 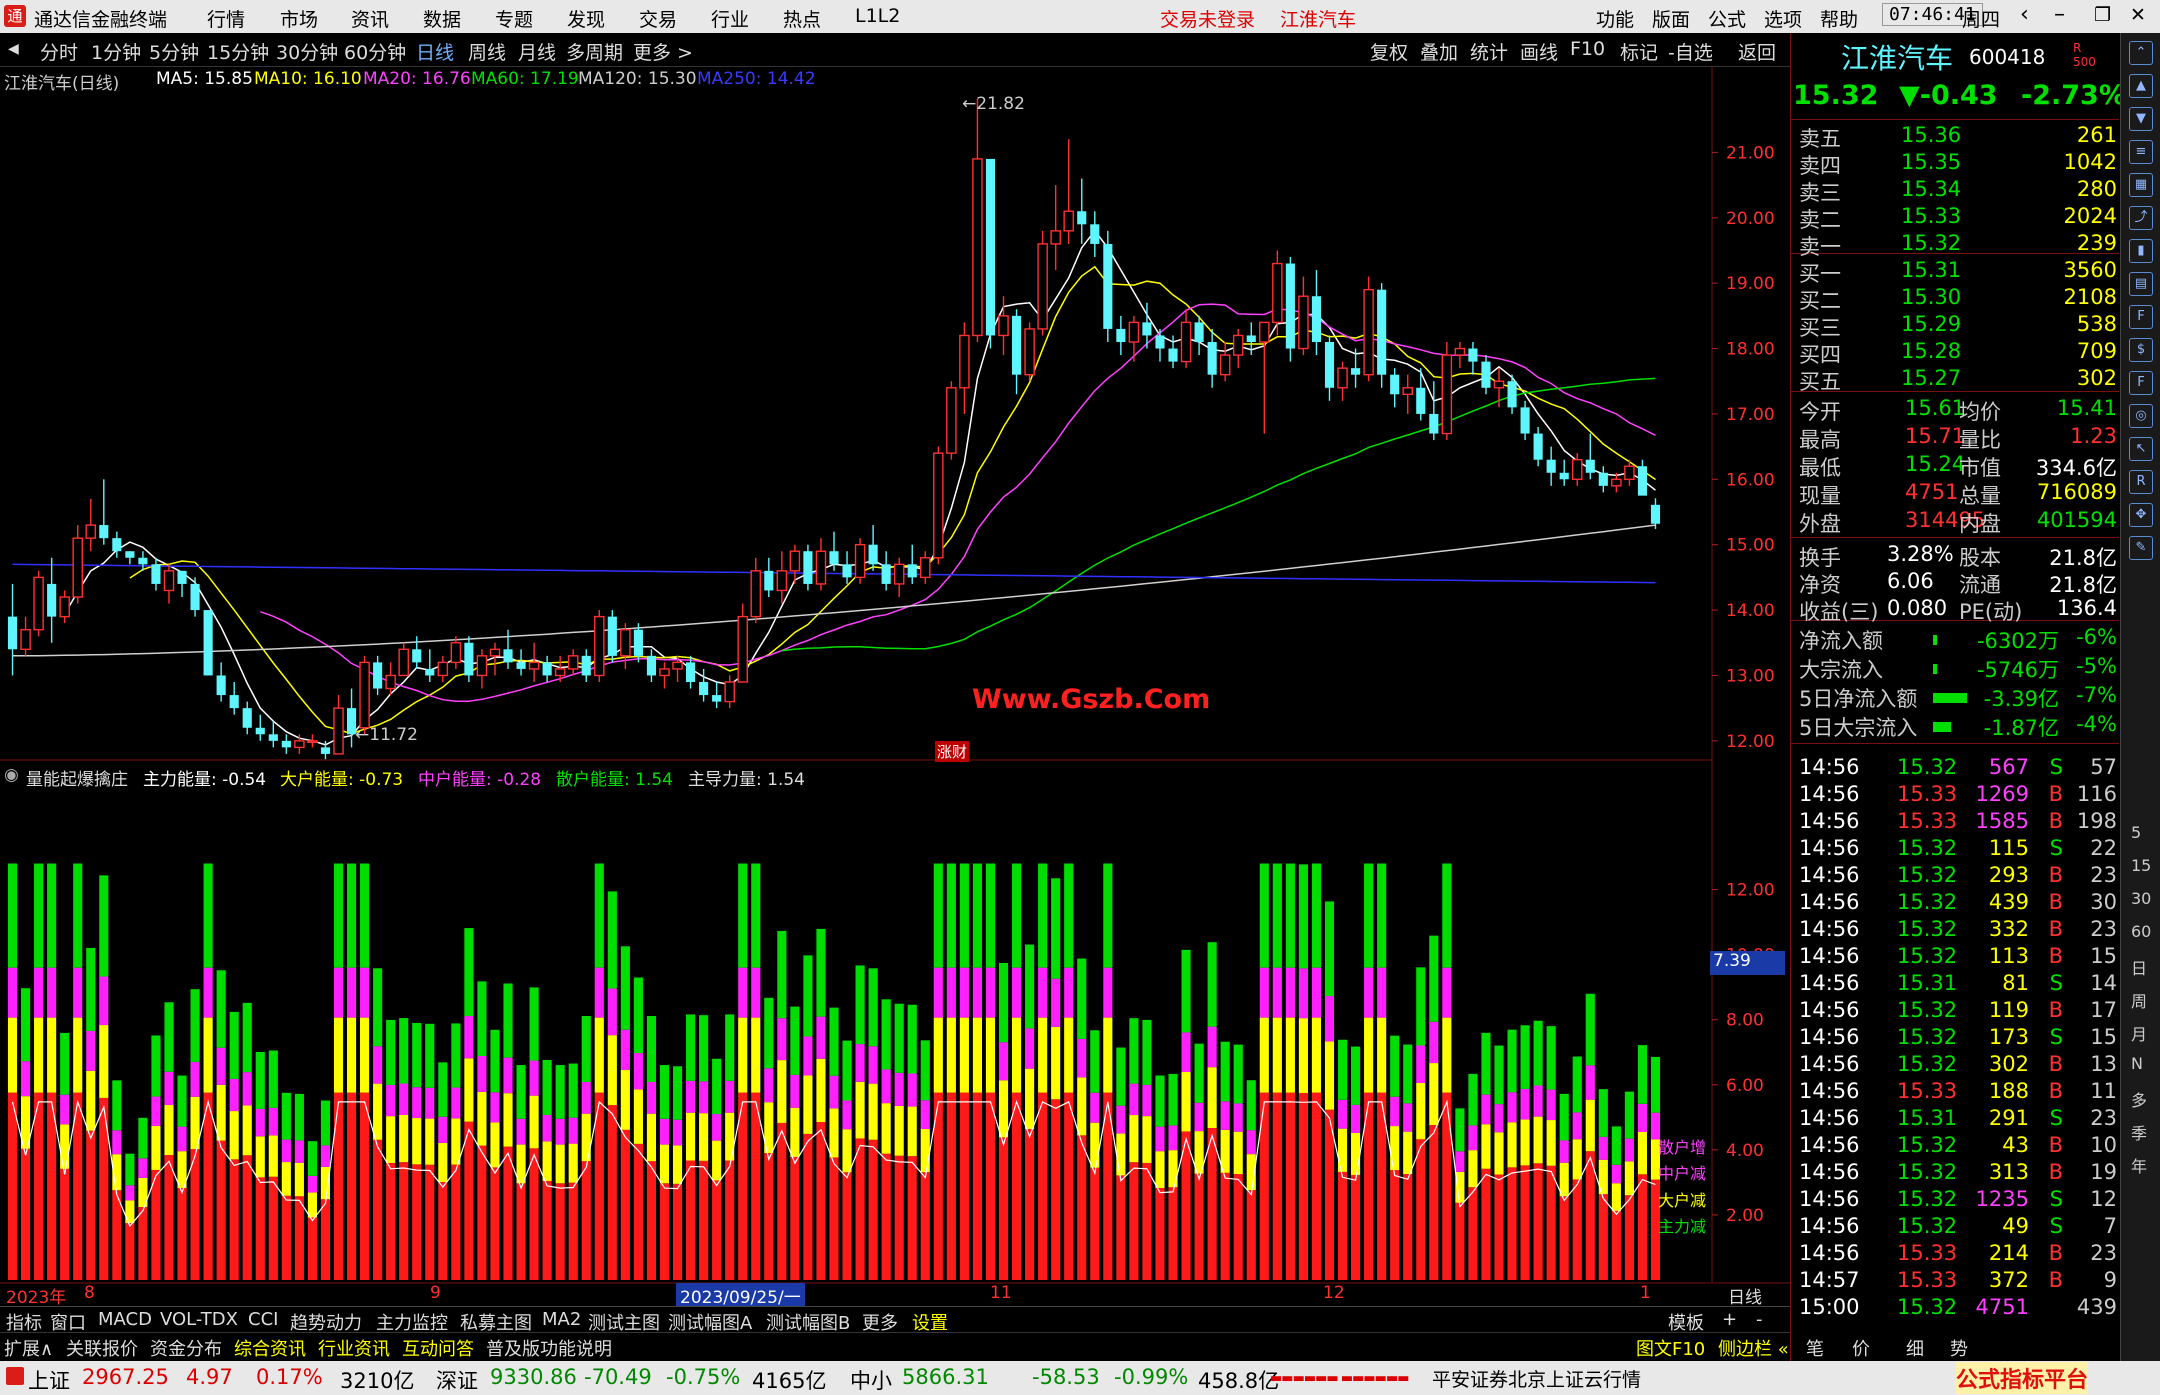 What do you see at coordinates (2141, 931) in the screenshot?
I see `sidebar-period: 60` at bounding box center [2141, 931].